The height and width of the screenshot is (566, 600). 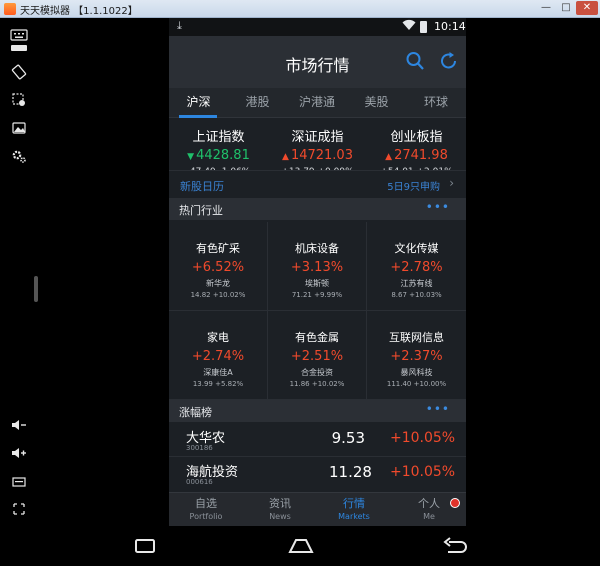 What do you see at coordinates (317, 384) in the screenshot?
I see `leader-value: 11.86 +10.02%` at bounding box center [317, 384].